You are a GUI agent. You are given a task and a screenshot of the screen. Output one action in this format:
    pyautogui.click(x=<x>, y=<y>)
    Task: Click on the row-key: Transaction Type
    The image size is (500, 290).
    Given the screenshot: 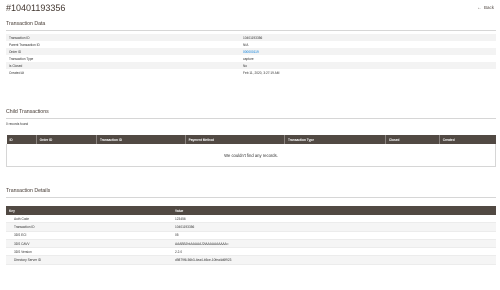 What is the action you would take?
    pyautogui.click(x=123, y=58)
    